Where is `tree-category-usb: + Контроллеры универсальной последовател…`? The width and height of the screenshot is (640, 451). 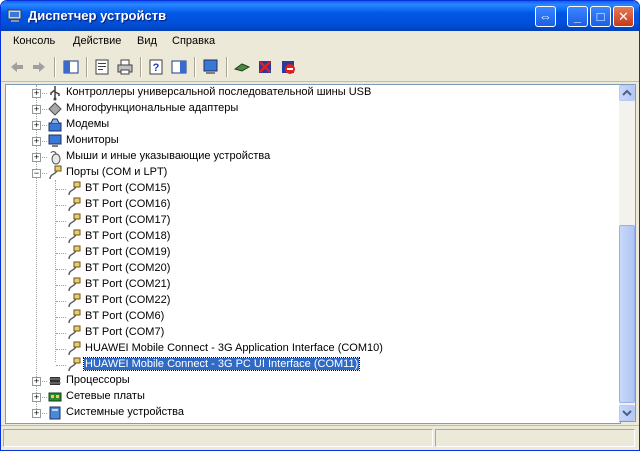
tree-category-usb: + Контроллеры универсальной последовател… is located at coordinates (306, 93).